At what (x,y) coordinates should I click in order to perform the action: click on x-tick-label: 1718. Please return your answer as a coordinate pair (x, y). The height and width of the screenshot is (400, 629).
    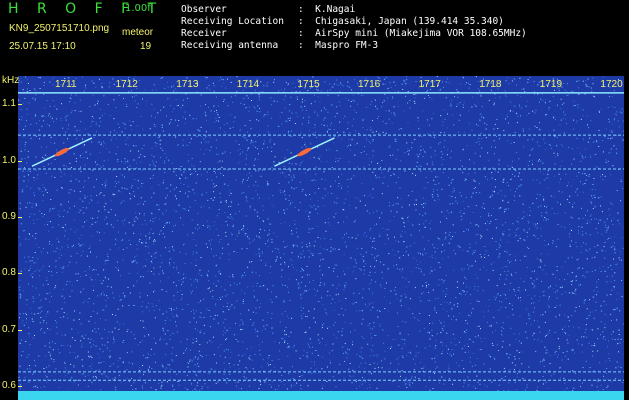
    Looking at the image, I should click on (490, 84).